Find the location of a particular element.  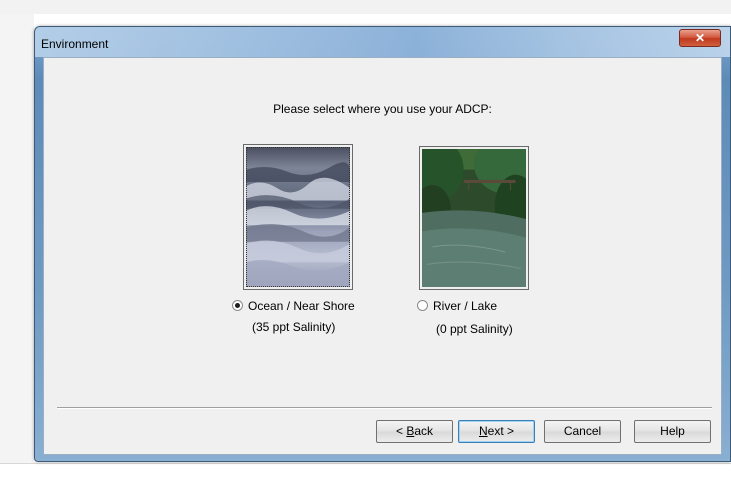

ocean-salinity-label: (35 ppt Salinity) is located at coordinates (294, 327).